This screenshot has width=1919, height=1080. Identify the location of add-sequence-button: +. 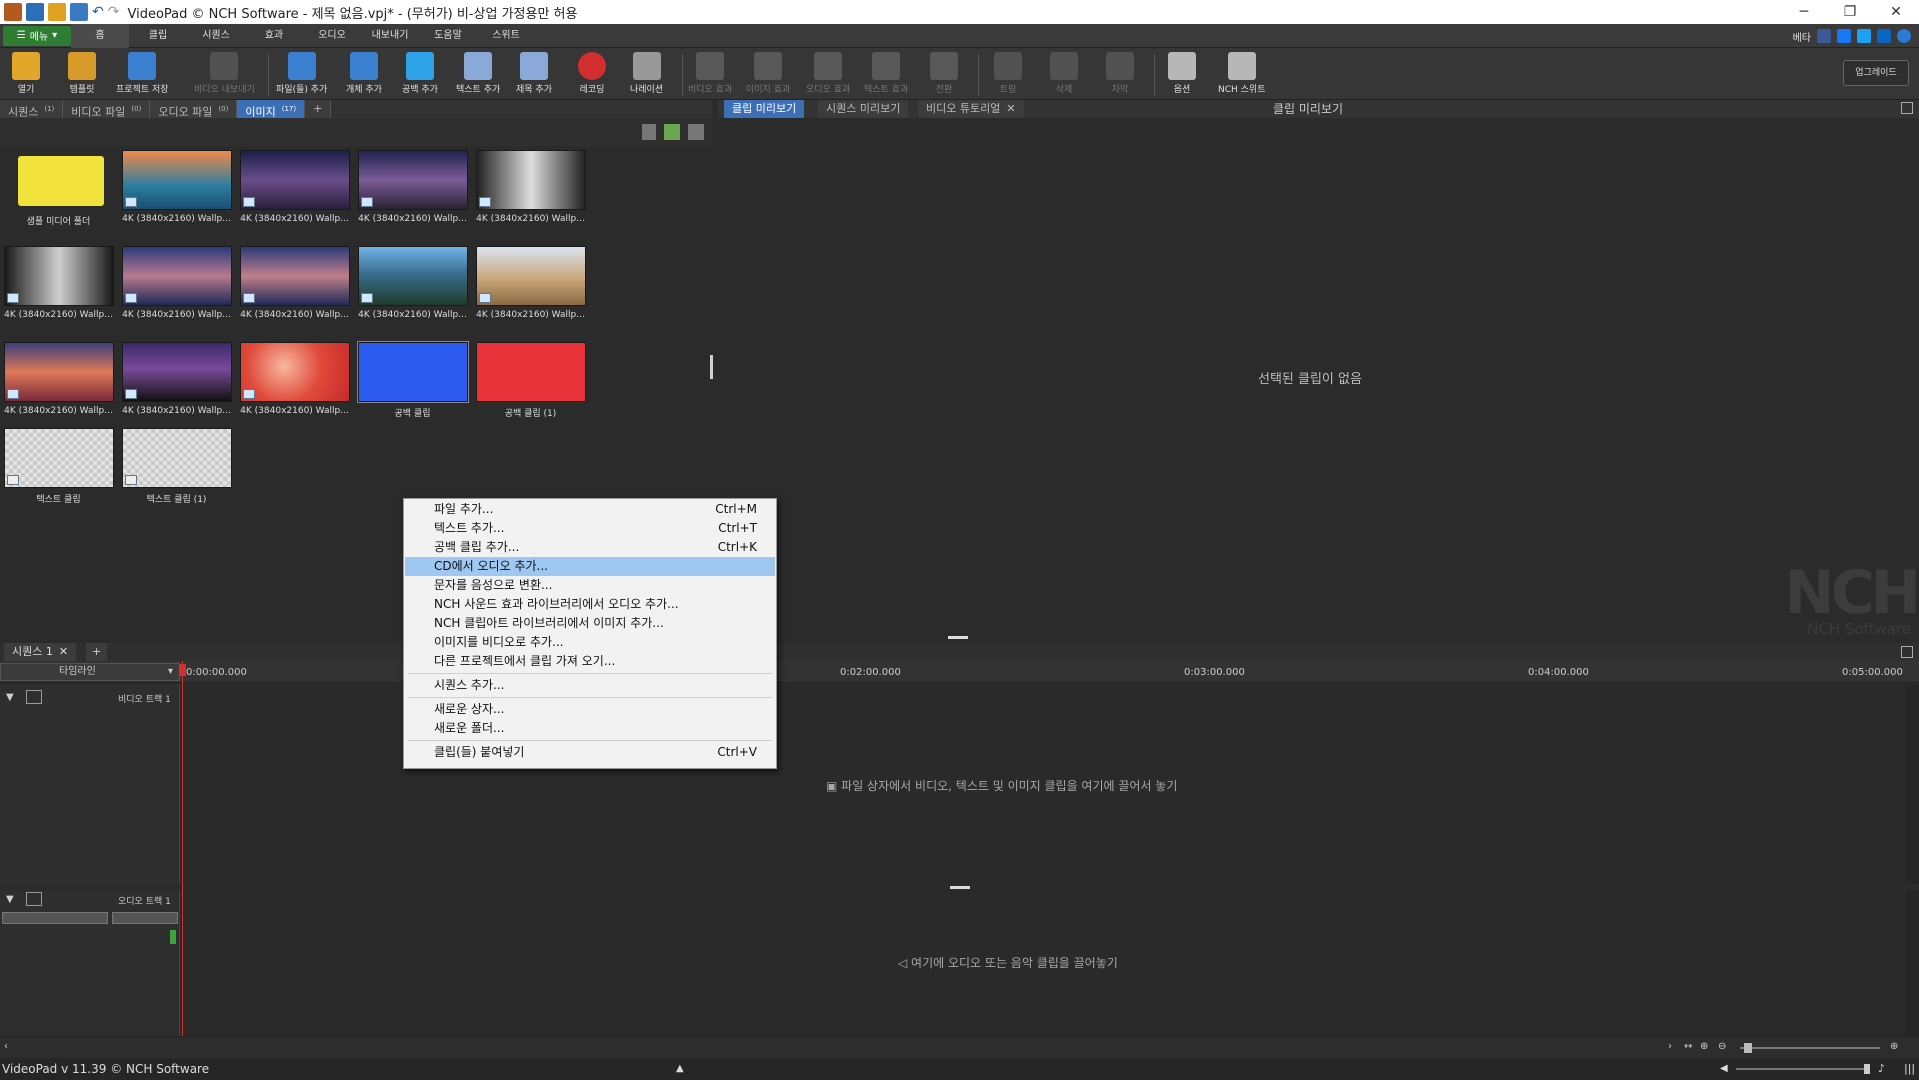
(97, 652).